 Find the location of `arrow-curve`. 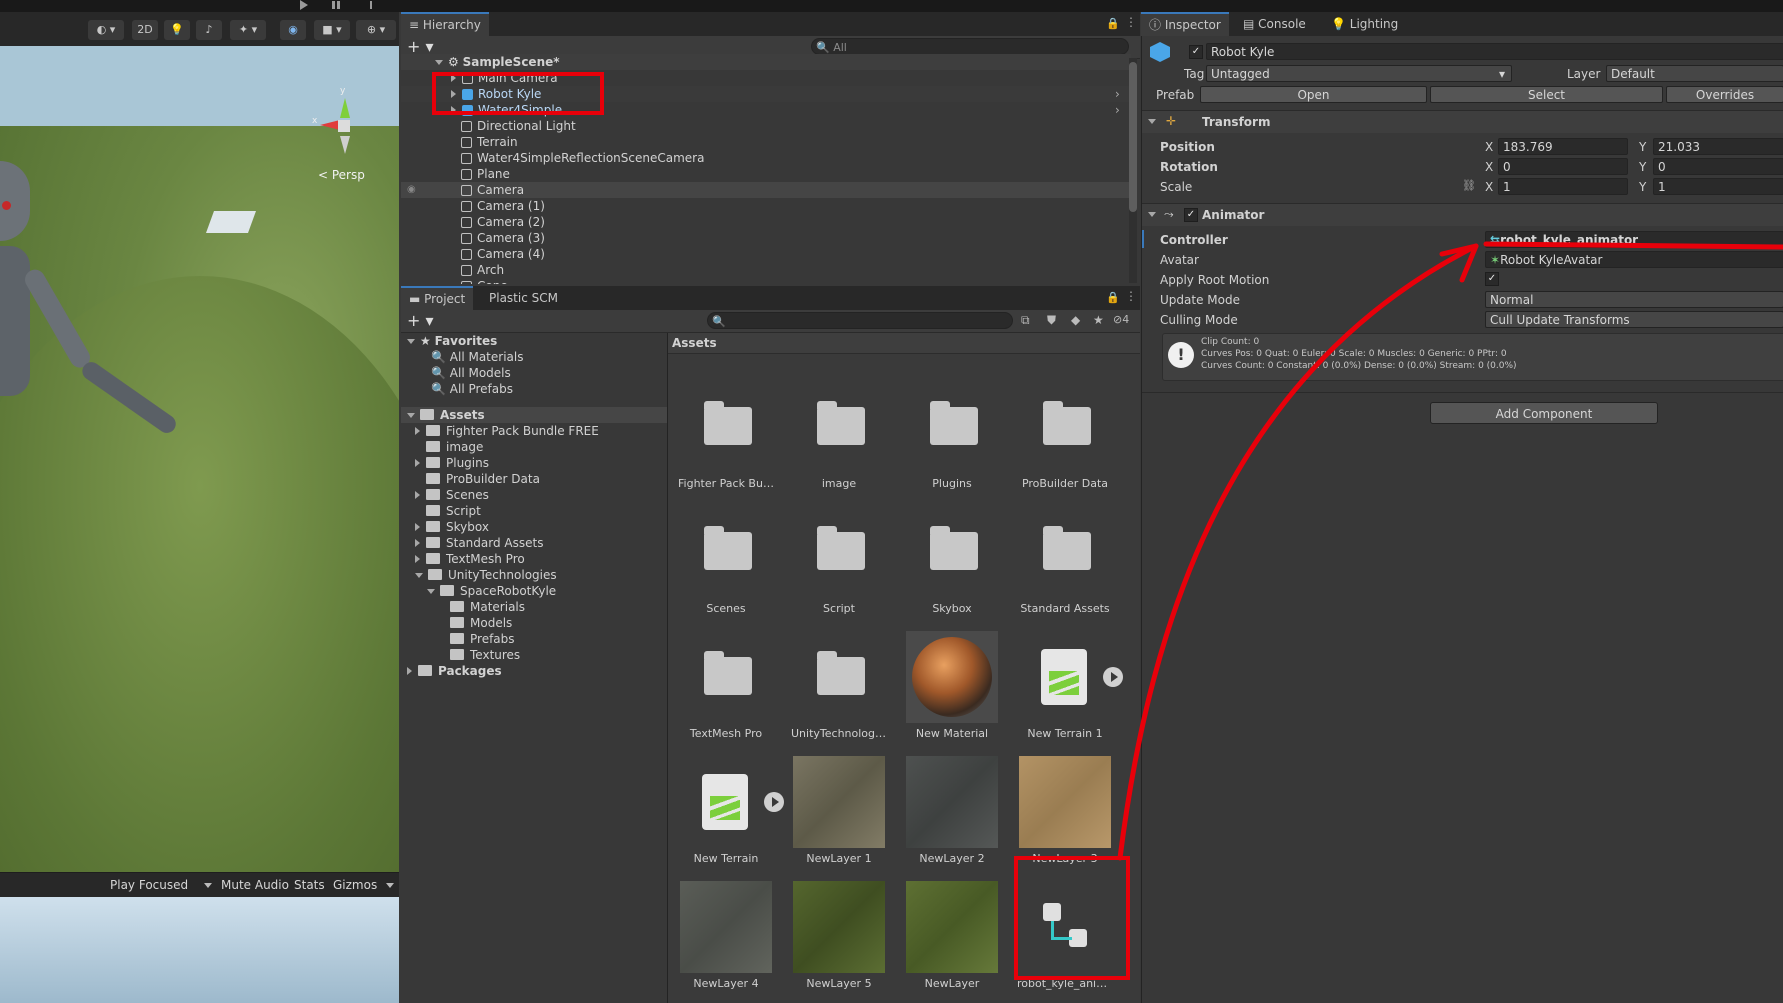

arrow-curve is located at coordinates (1298, 552).